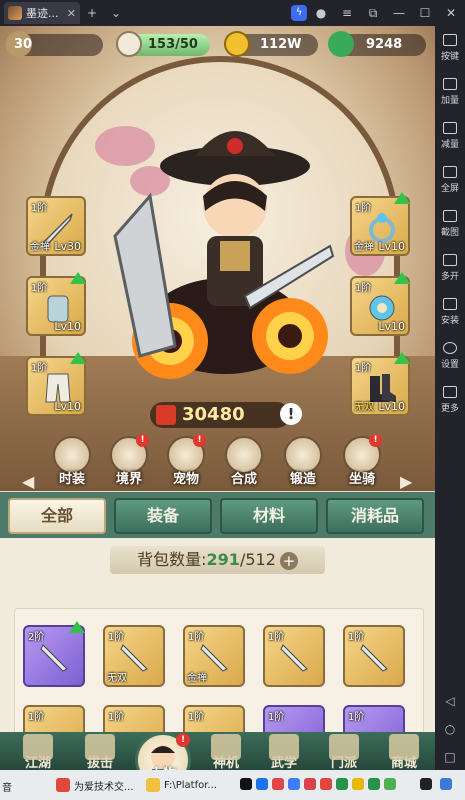 The height and width of the screenshot is (800, 465). What do you see at coordinates (284, 751) in the screenshot?
I see `nav-martial: 武学` at bounding box center [284, 751].